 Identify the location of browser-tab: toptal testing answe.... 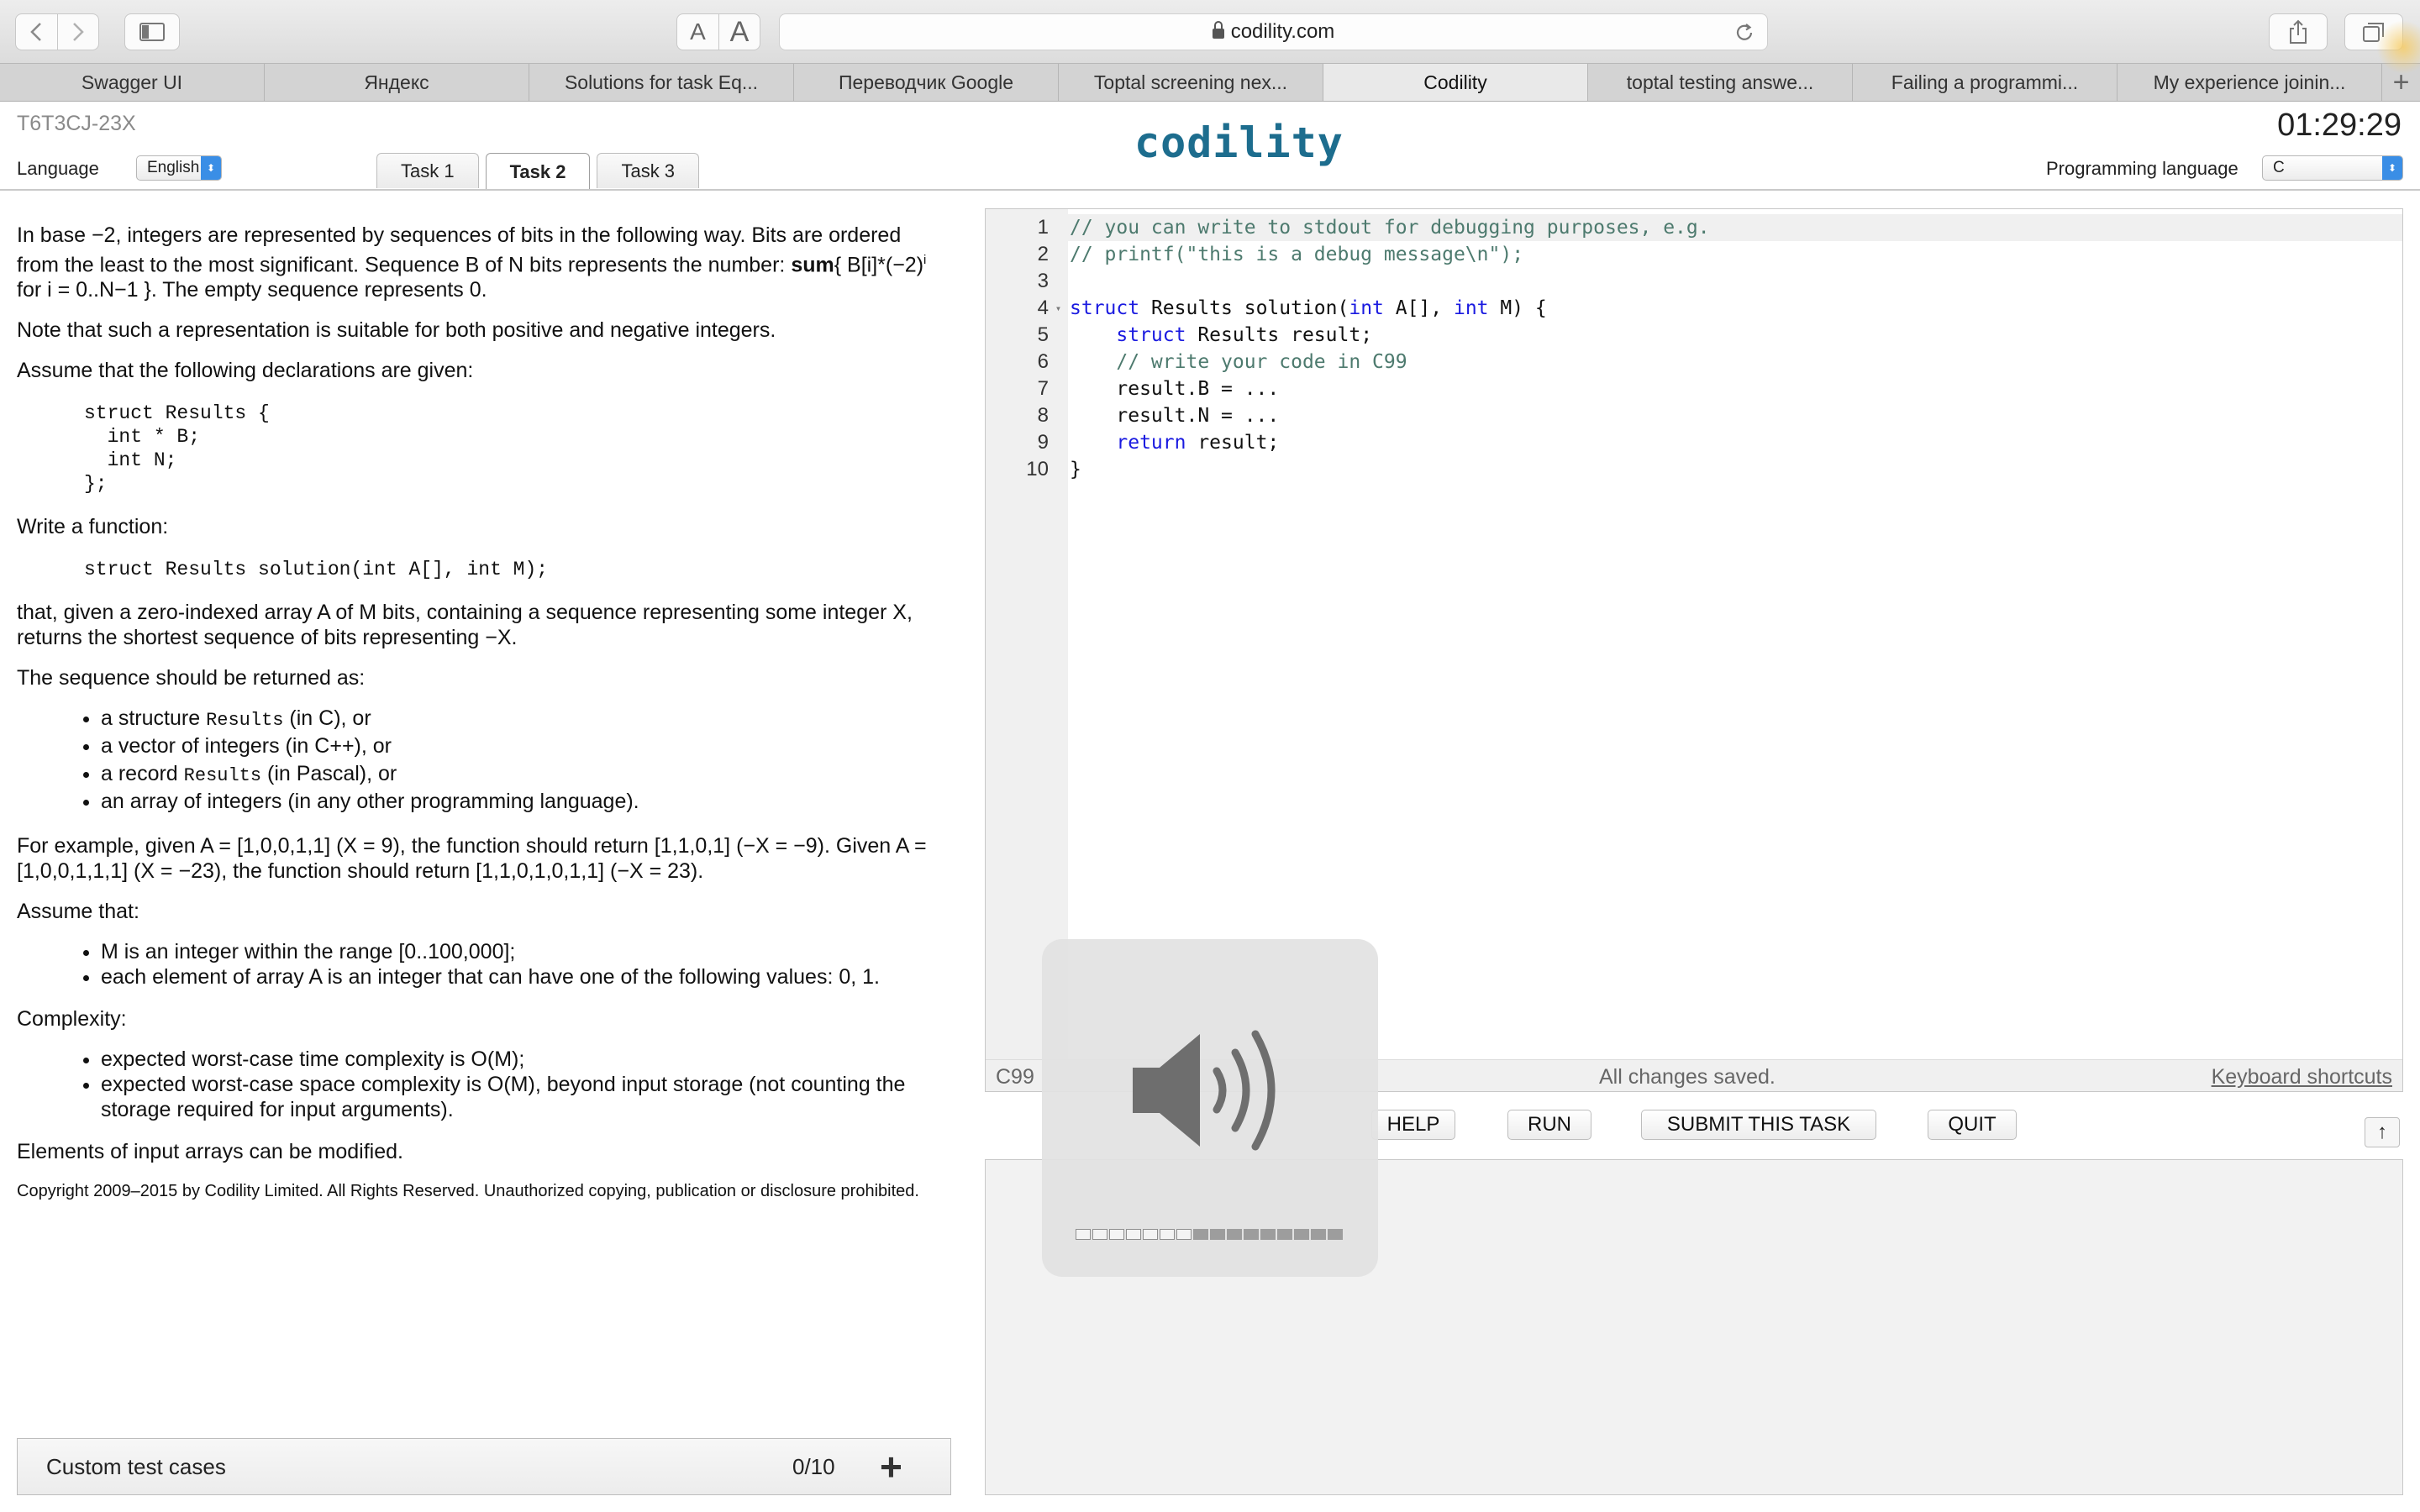
(1720, 82).